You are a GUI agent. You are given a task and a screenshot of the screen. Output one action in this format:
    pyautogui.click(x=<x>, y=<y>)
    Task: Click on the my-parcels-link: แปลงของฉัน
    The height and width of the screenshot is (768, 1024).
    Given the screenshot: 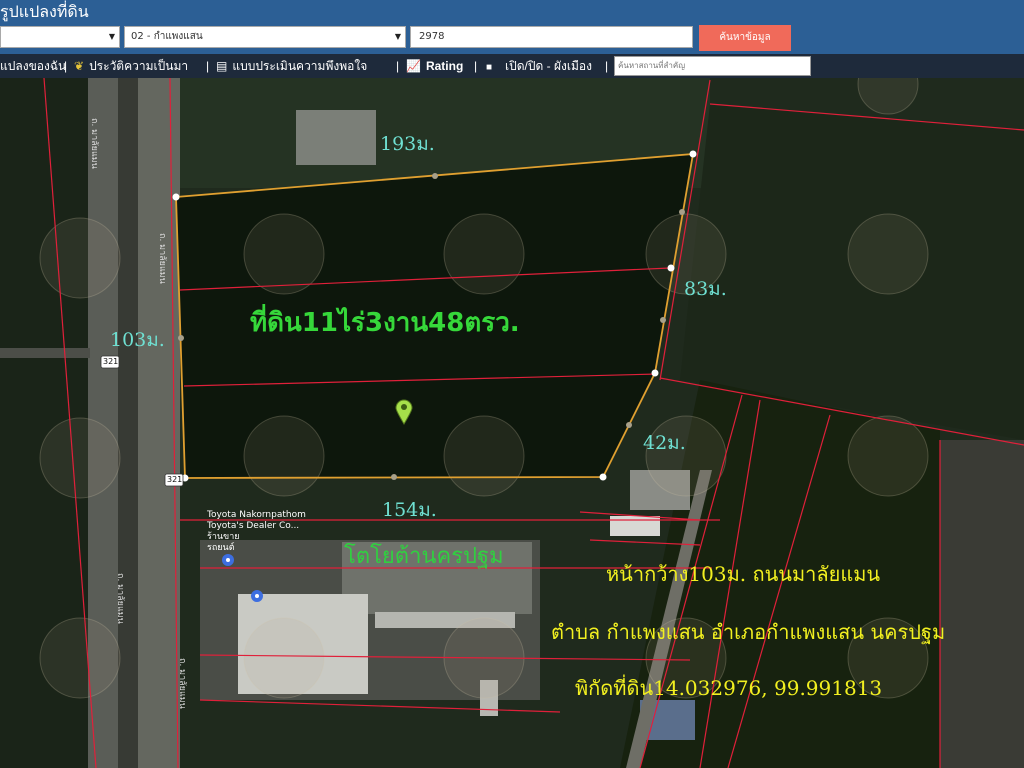 What is the action you would take?
    pyautogui.click(x=33, y=66)
    